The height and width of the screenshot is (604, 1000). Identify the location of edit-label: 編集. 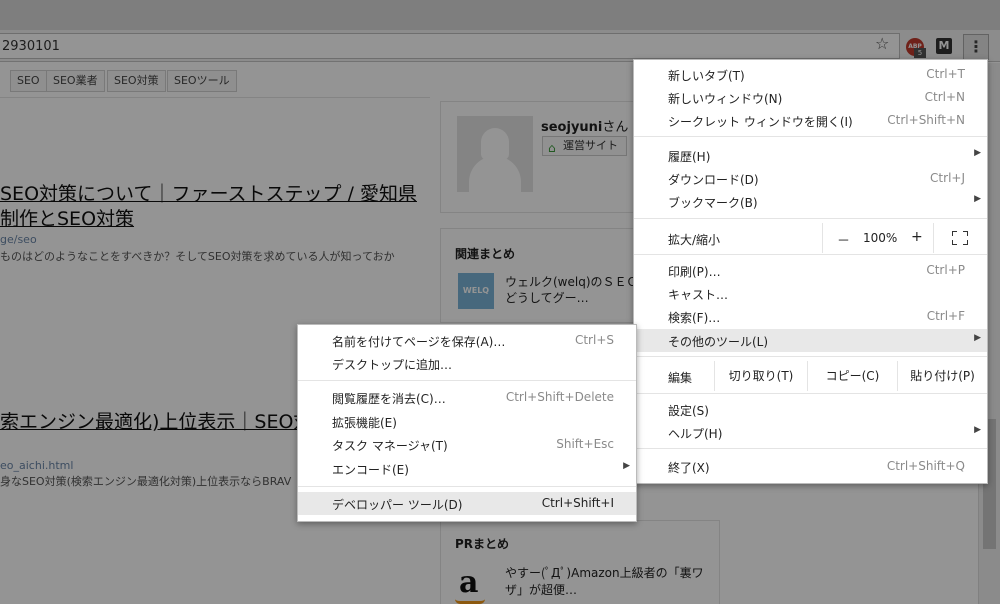
(680, 378).